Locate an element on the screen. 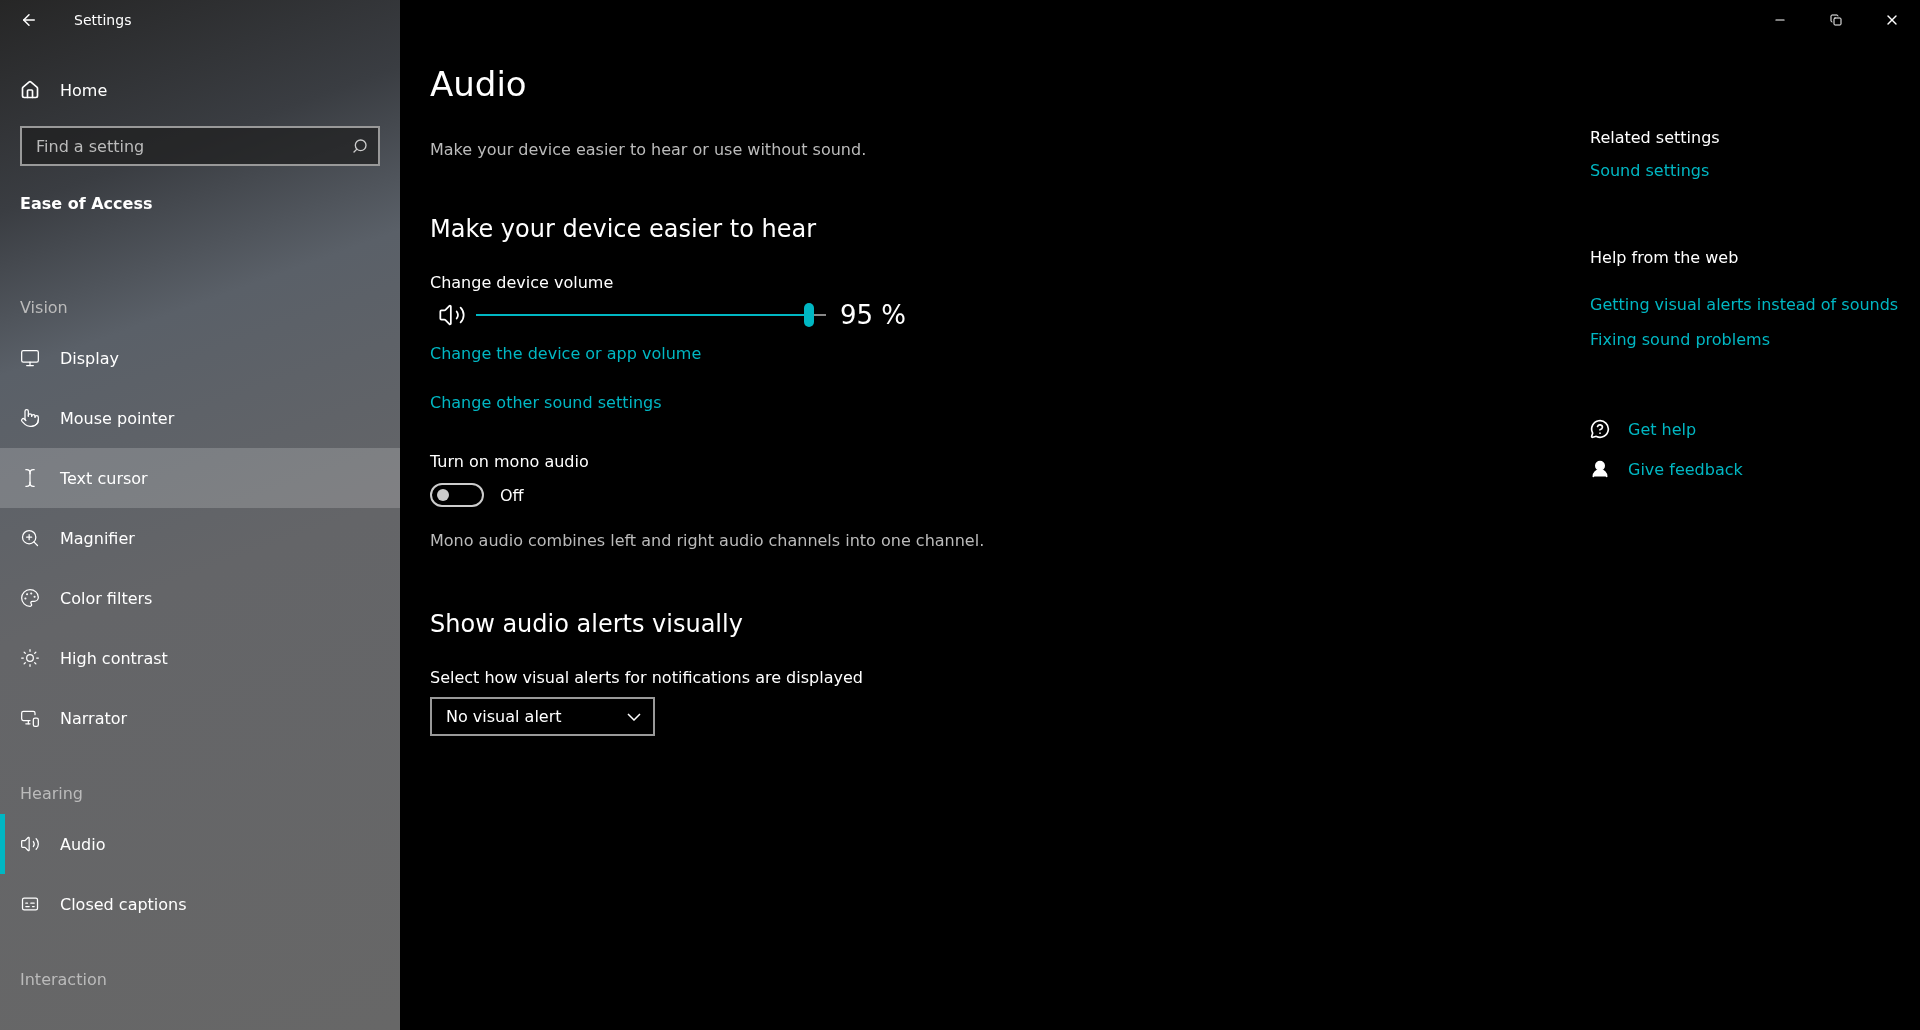  aside-heading: Related settings is located at coordinates (1655, 137).